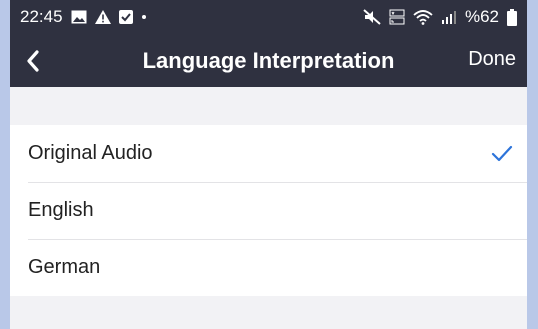  Describe the element at coordinates (144, 17) in the screenshot. I see `dot-icon` at that location.